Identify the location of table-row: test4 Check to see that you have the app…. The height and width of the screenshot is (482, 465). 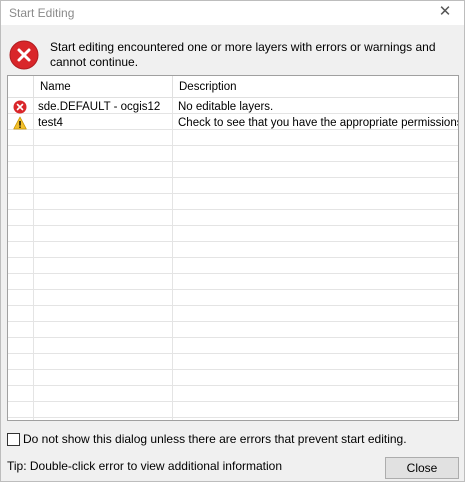
(233, 123).